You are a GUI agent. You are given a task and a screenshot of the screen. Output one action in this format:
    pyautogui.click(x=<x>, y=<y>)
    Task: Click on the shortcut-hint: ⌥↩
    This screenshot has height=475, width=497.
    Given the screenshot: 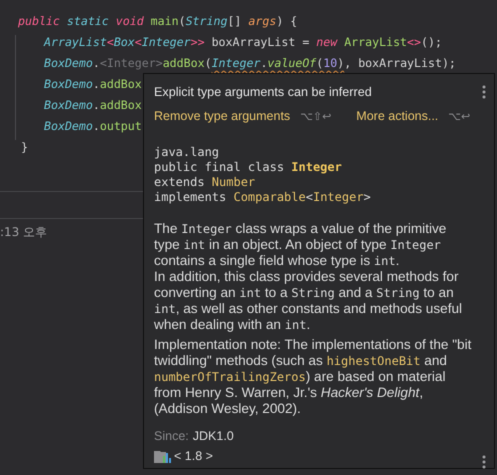 What is the action you would take?
    pyautogui.click(x=459, y=116)
    